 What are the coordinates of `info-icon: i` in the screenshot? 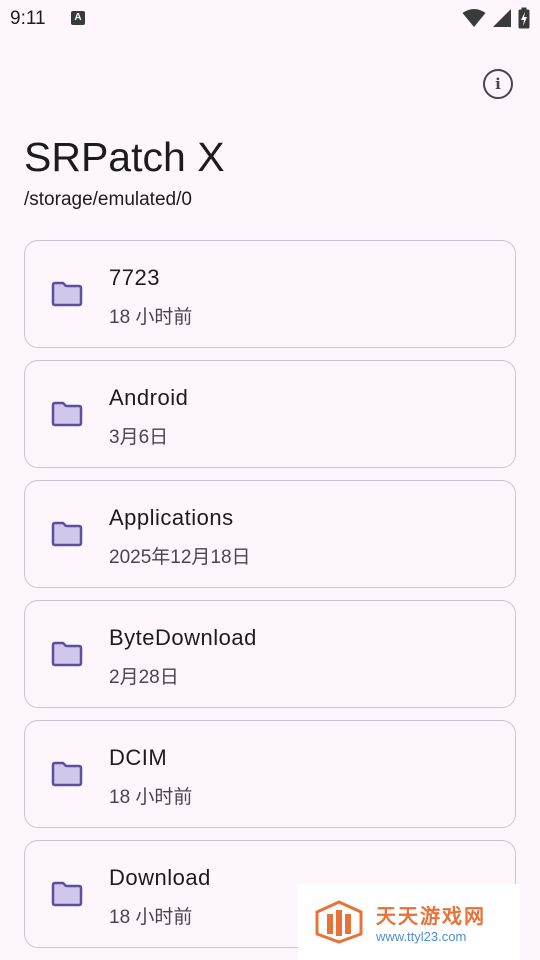 It's located at (498, 84).